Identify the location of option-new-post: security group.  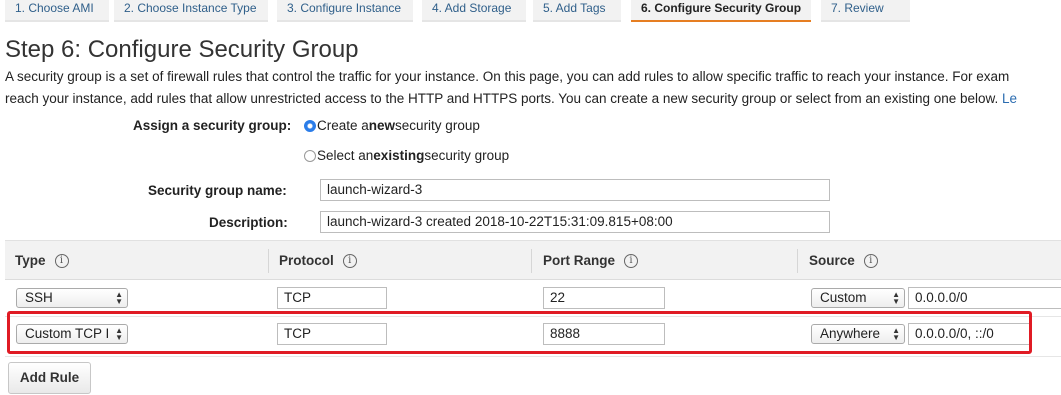
(437, 125).